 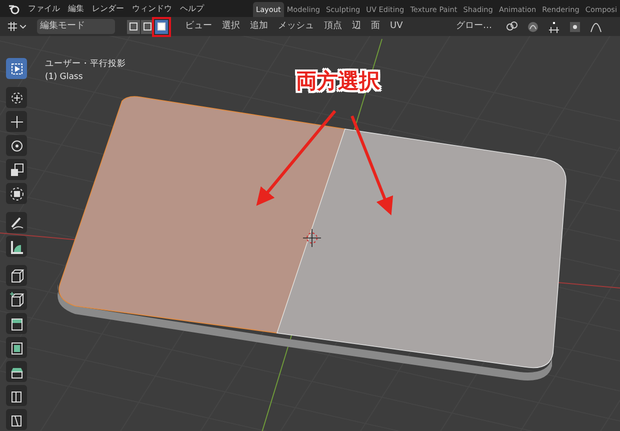 I want to click on mode-dropdown: 編集モード, so click(x=76, y=26).